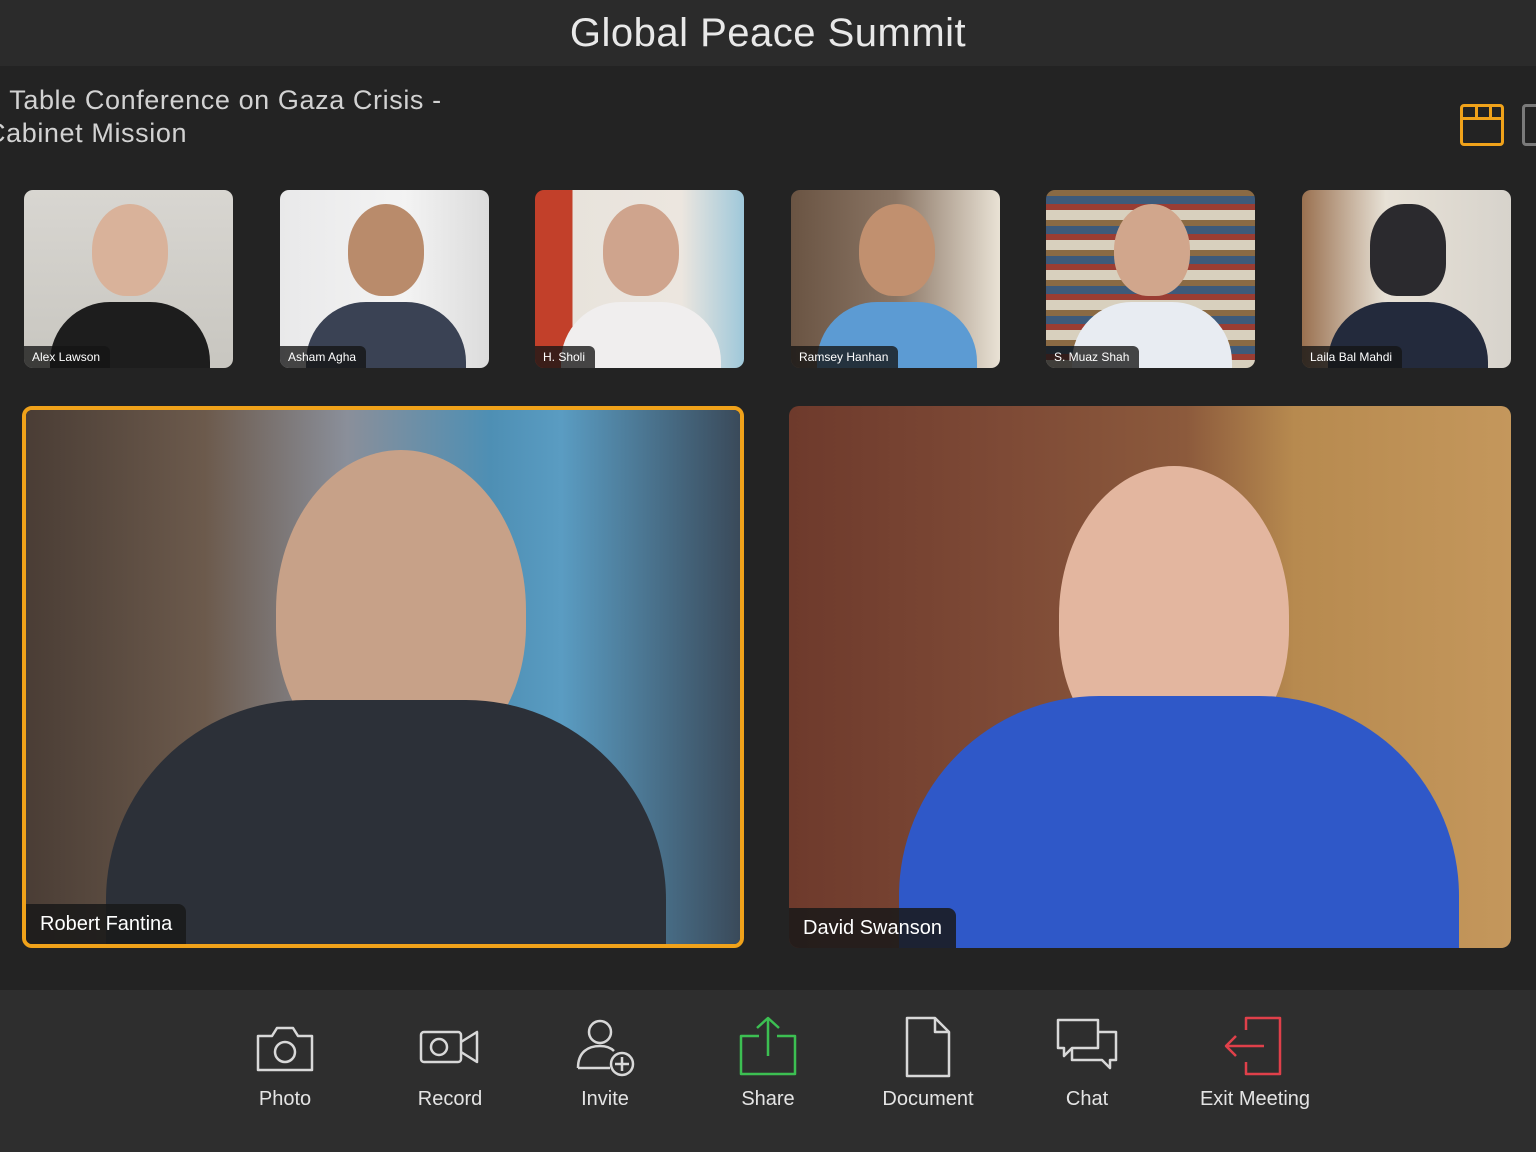 The image size is (1536, 1152). I want to click on chat-label: Chat, so click(1087, 1099).